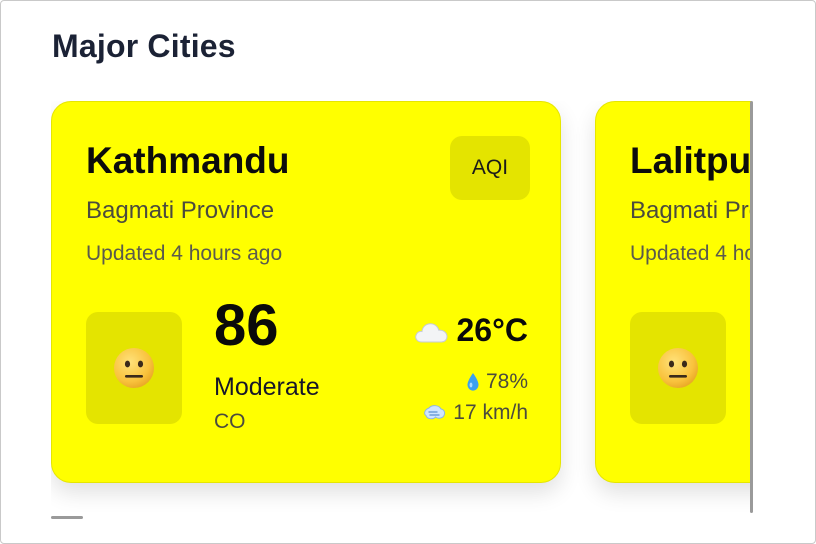 Image resolution: width=816 pixels, height=544 pixels. I want to click on city-name: Kathmandu, so click(188, 160).